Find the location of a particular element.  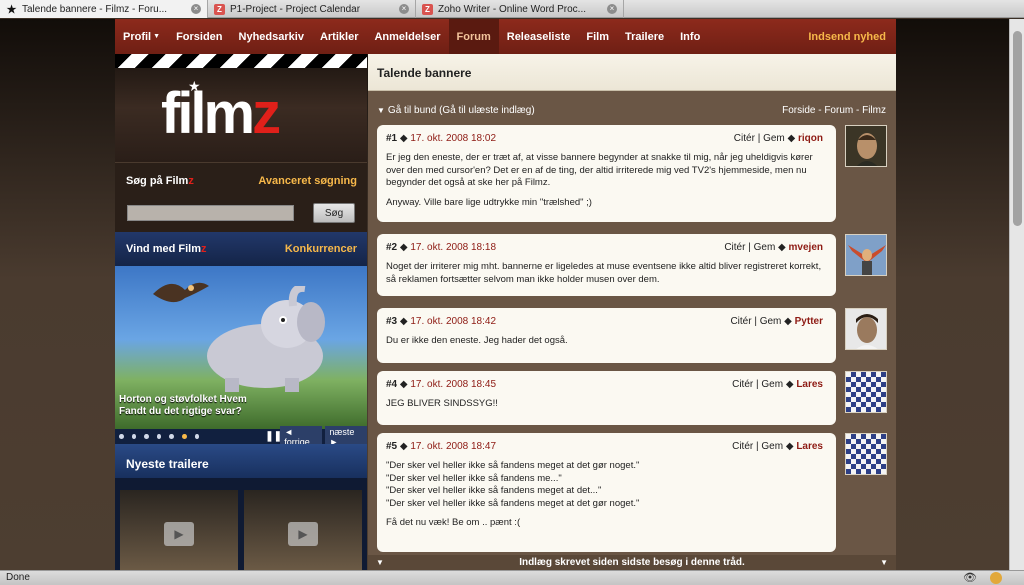

nav-releaseliste: Releaseliste is located at coordinates (539, 36).